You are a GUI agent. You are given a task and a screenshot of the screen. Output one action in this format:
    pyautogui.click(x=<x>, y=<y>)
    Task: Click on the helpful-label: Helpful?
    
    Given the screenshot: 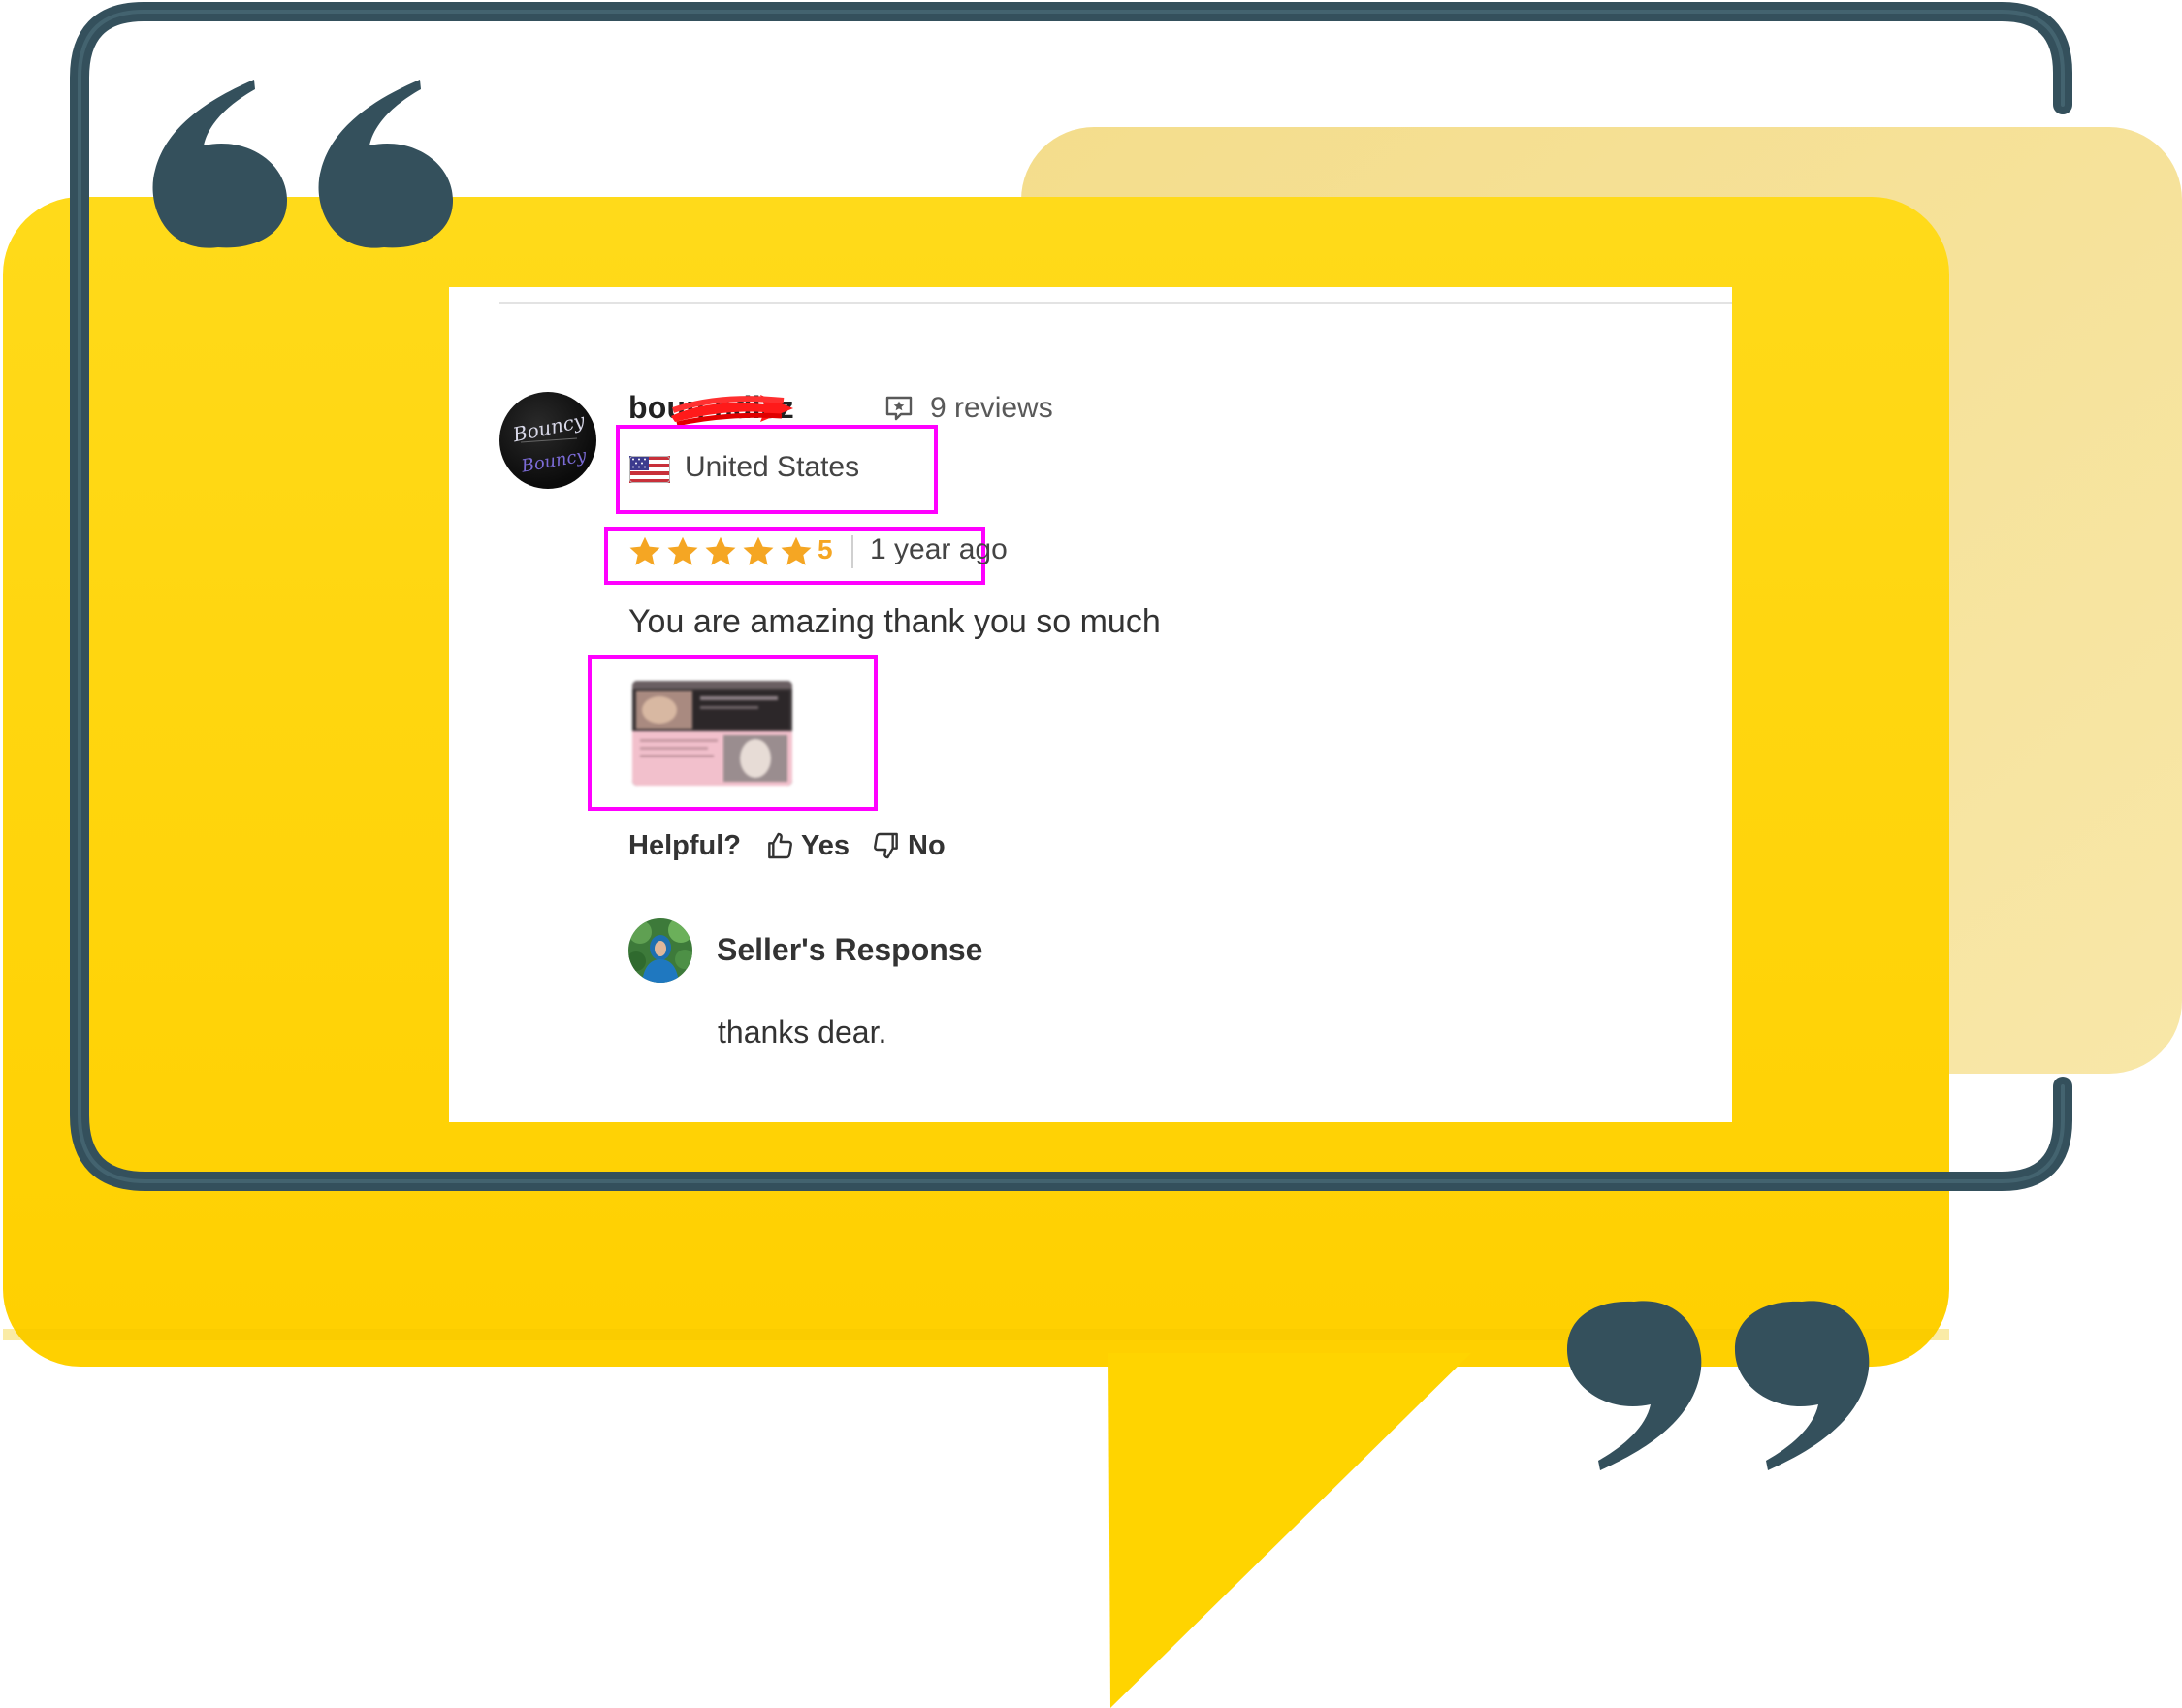 What is the action you would take?
    pyautogui.click(x=684, y=845)
    